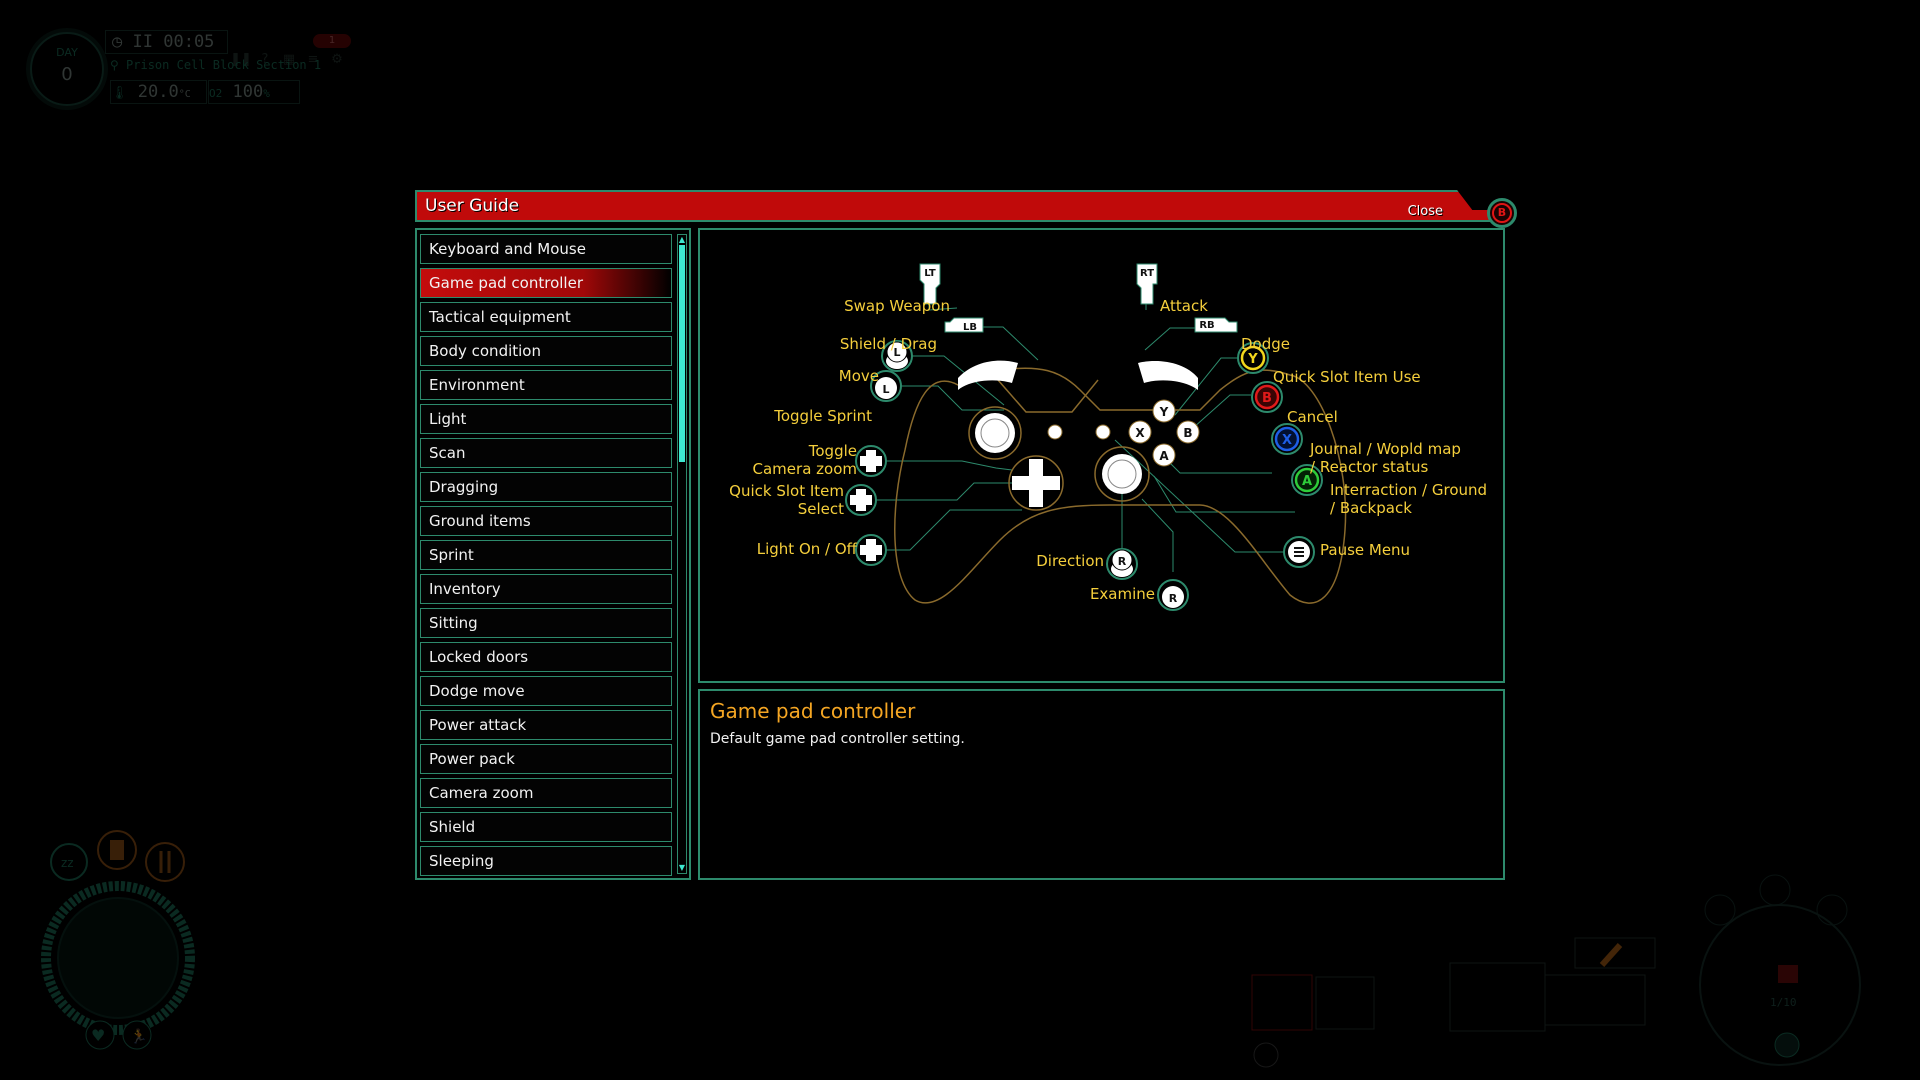 The height and width of the screenshot is (1080, 1920). What do you see at coordinates (837, 739) in the screenshot?
I see `description-text: Default game pad controller setting.` at bounding box center [837, 739].